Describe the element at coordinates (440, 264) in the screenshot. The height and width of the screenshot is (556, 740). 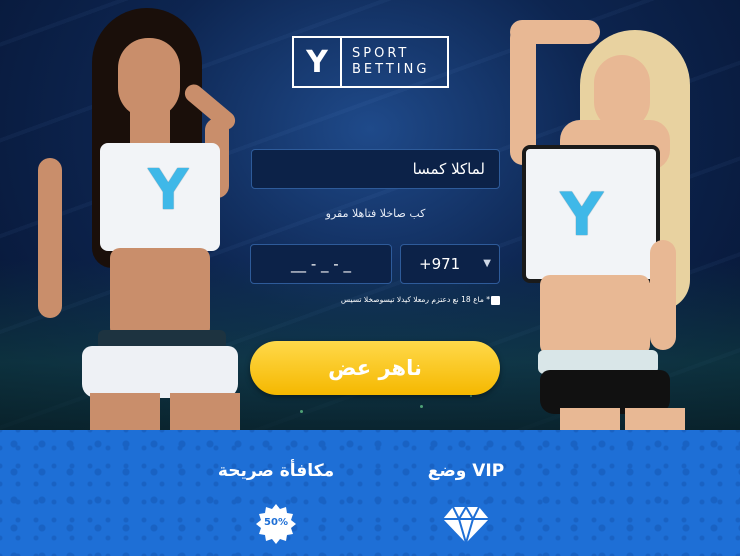
I see `country-code-value: +971` at that location.